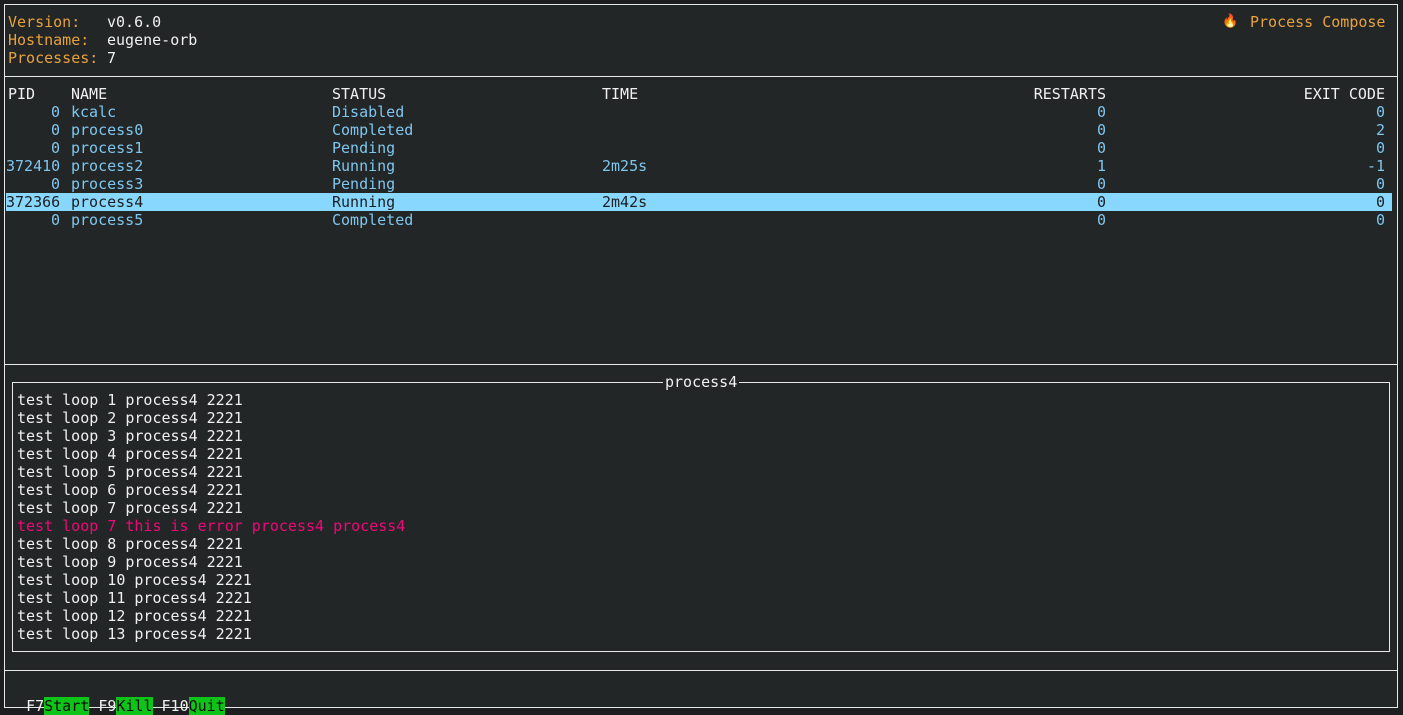 The width and height of the screenshot is (1403, 715). Describe the element at coordinates (1344, 94) in the screenshot. I see `column-header-exit-code: EXIT CODE` at that location.